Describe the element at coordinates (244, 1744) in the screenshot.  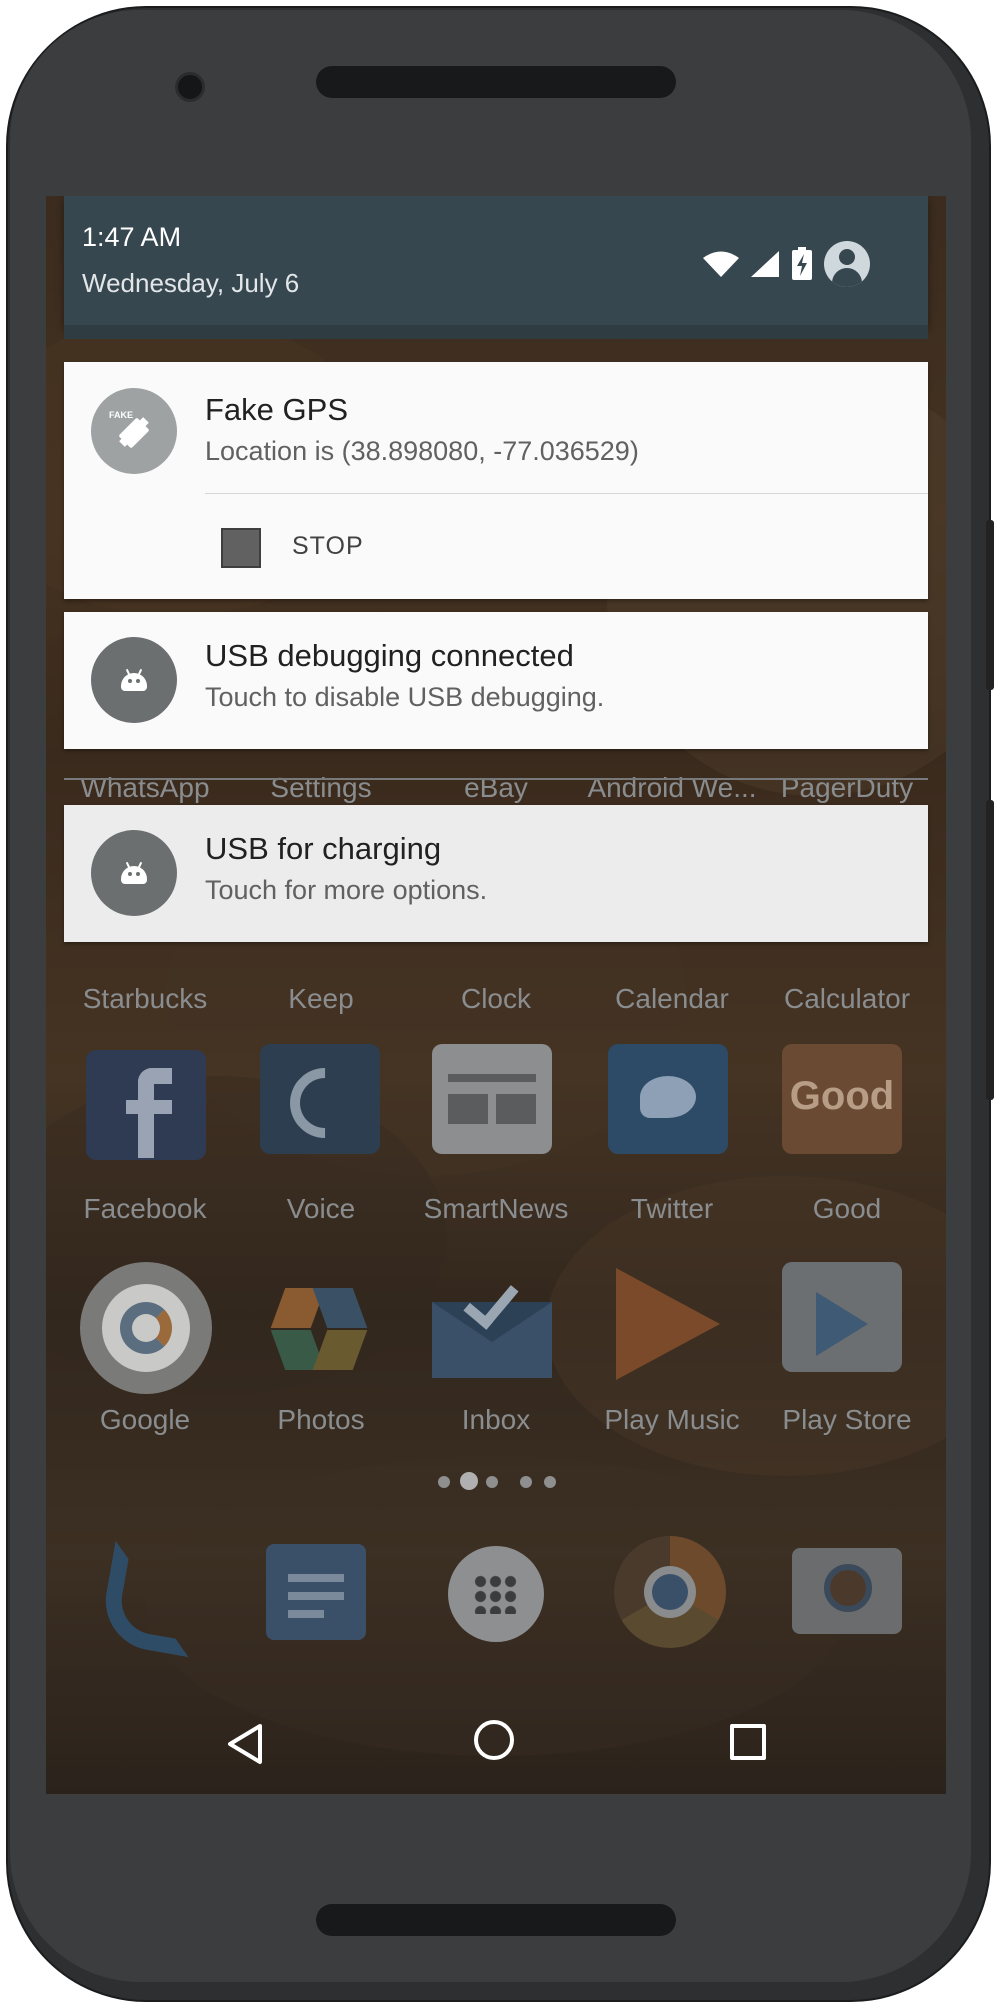
I see `back-icon` at that location.